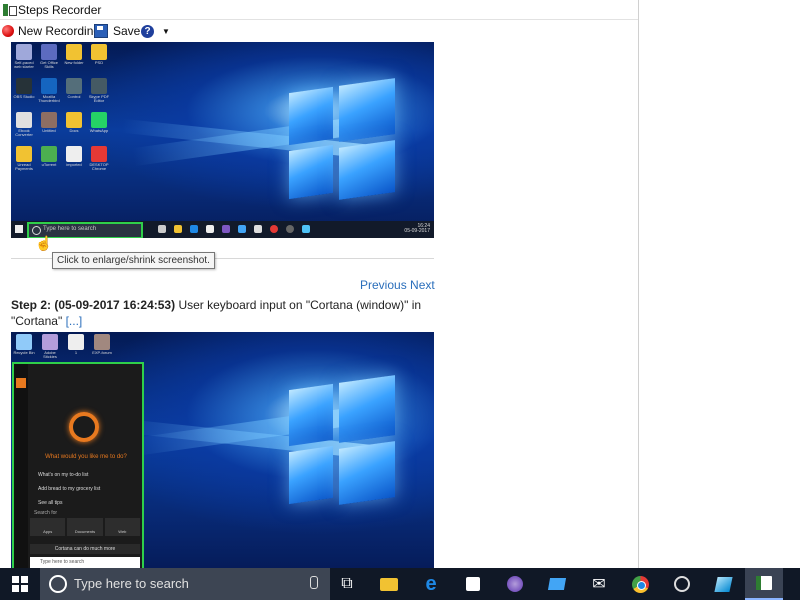 This screenshot has width=800, height=600. What do you see at coordinates (162, 229) in the screenshot?
I see `task-view-icon` at bounding box center [162, 229].